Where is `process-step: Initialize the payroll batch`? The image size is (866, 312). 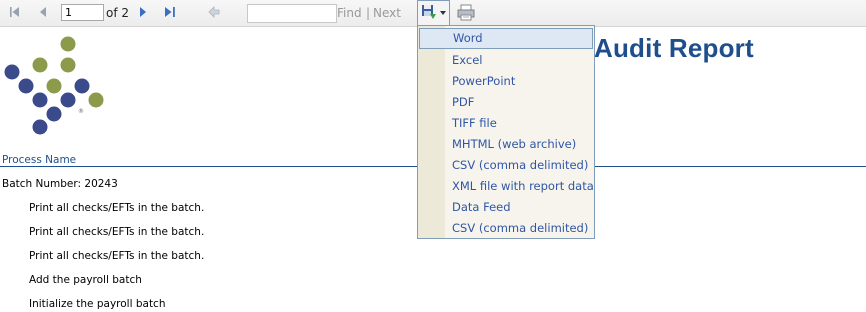
process-step: Initialize the payroll batch is located at coordinates (97, 304).